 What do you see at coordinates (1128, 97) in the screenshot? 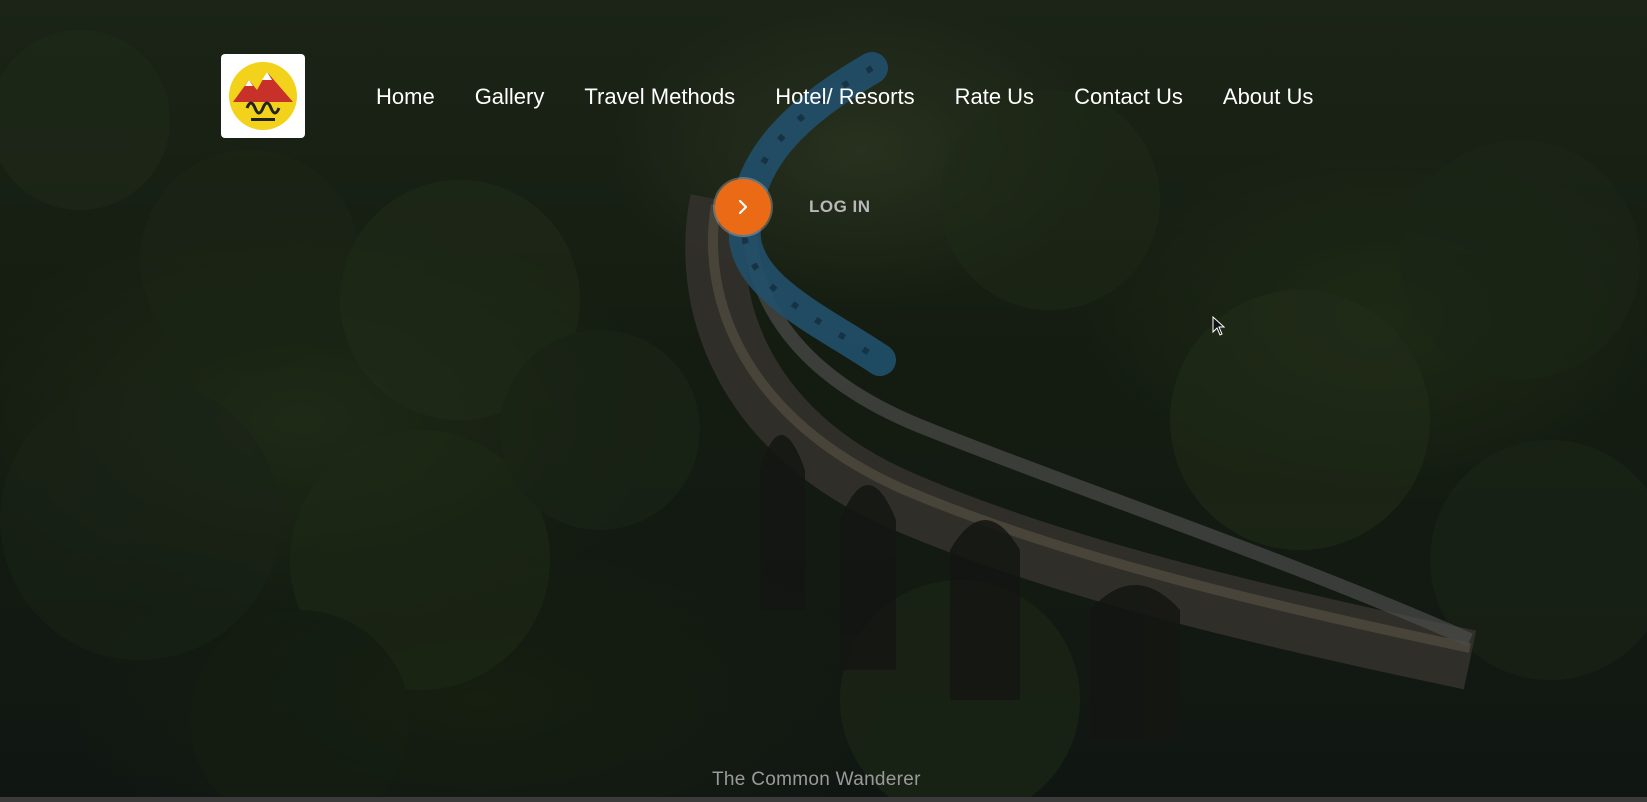
I see `nav-contact-us: Contact Us` at bounding box center [1128, 97].